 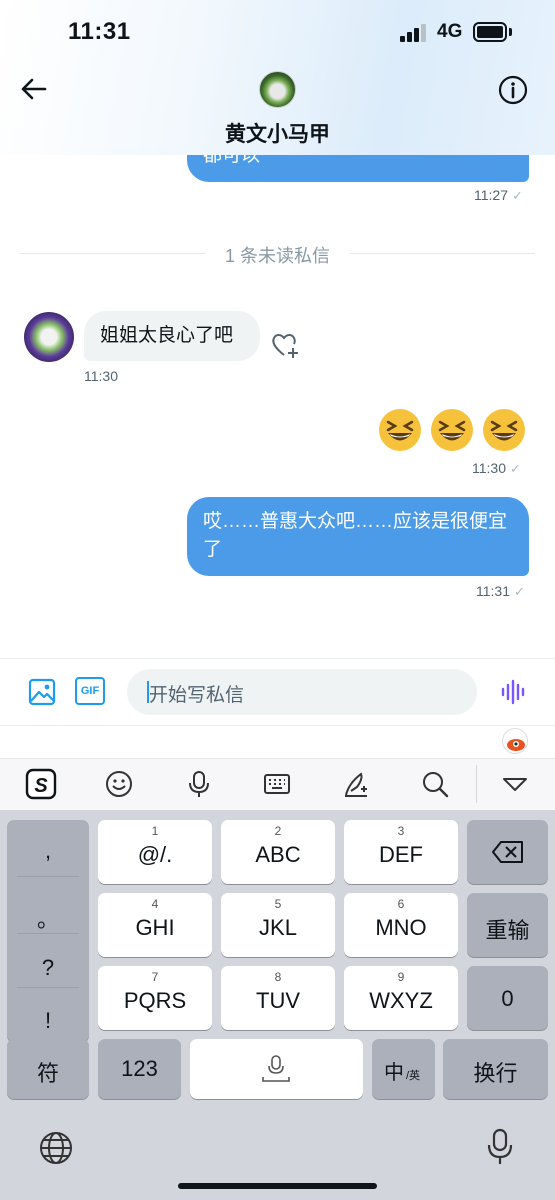 I want to click on voice-message-icon, so click(x=513, y=692).